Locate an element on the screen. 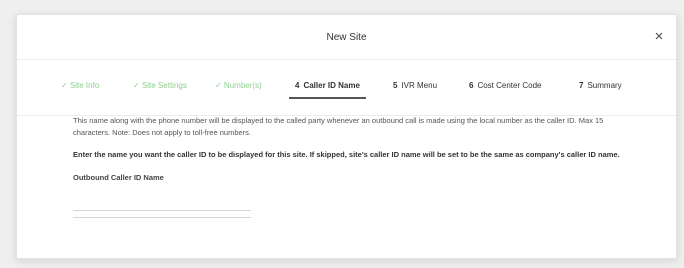 The image size is (684, 268). step-number: 4 is located at coordinates (297, 85).